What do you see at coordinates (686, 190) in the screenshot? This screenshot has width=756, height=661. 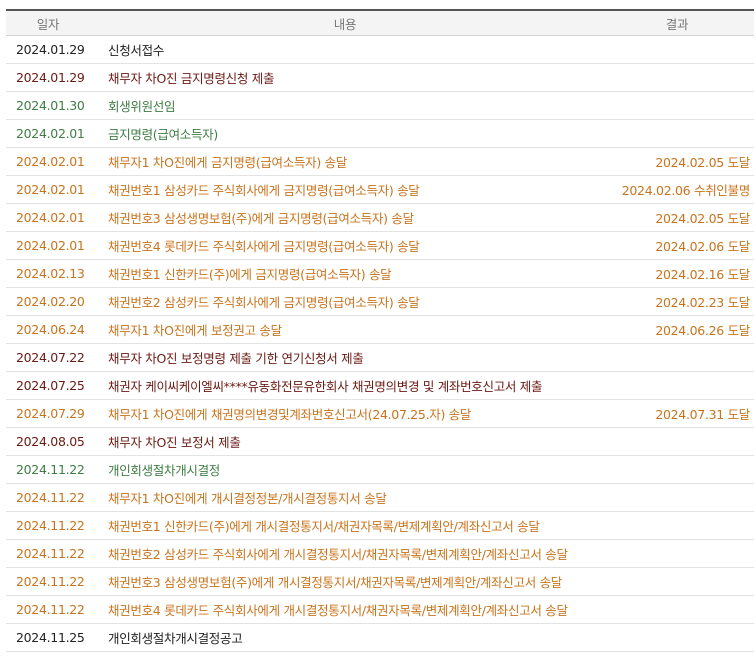 I see `row-result: 2024.02.06 수취인불명` at bounding box center [686, 190].